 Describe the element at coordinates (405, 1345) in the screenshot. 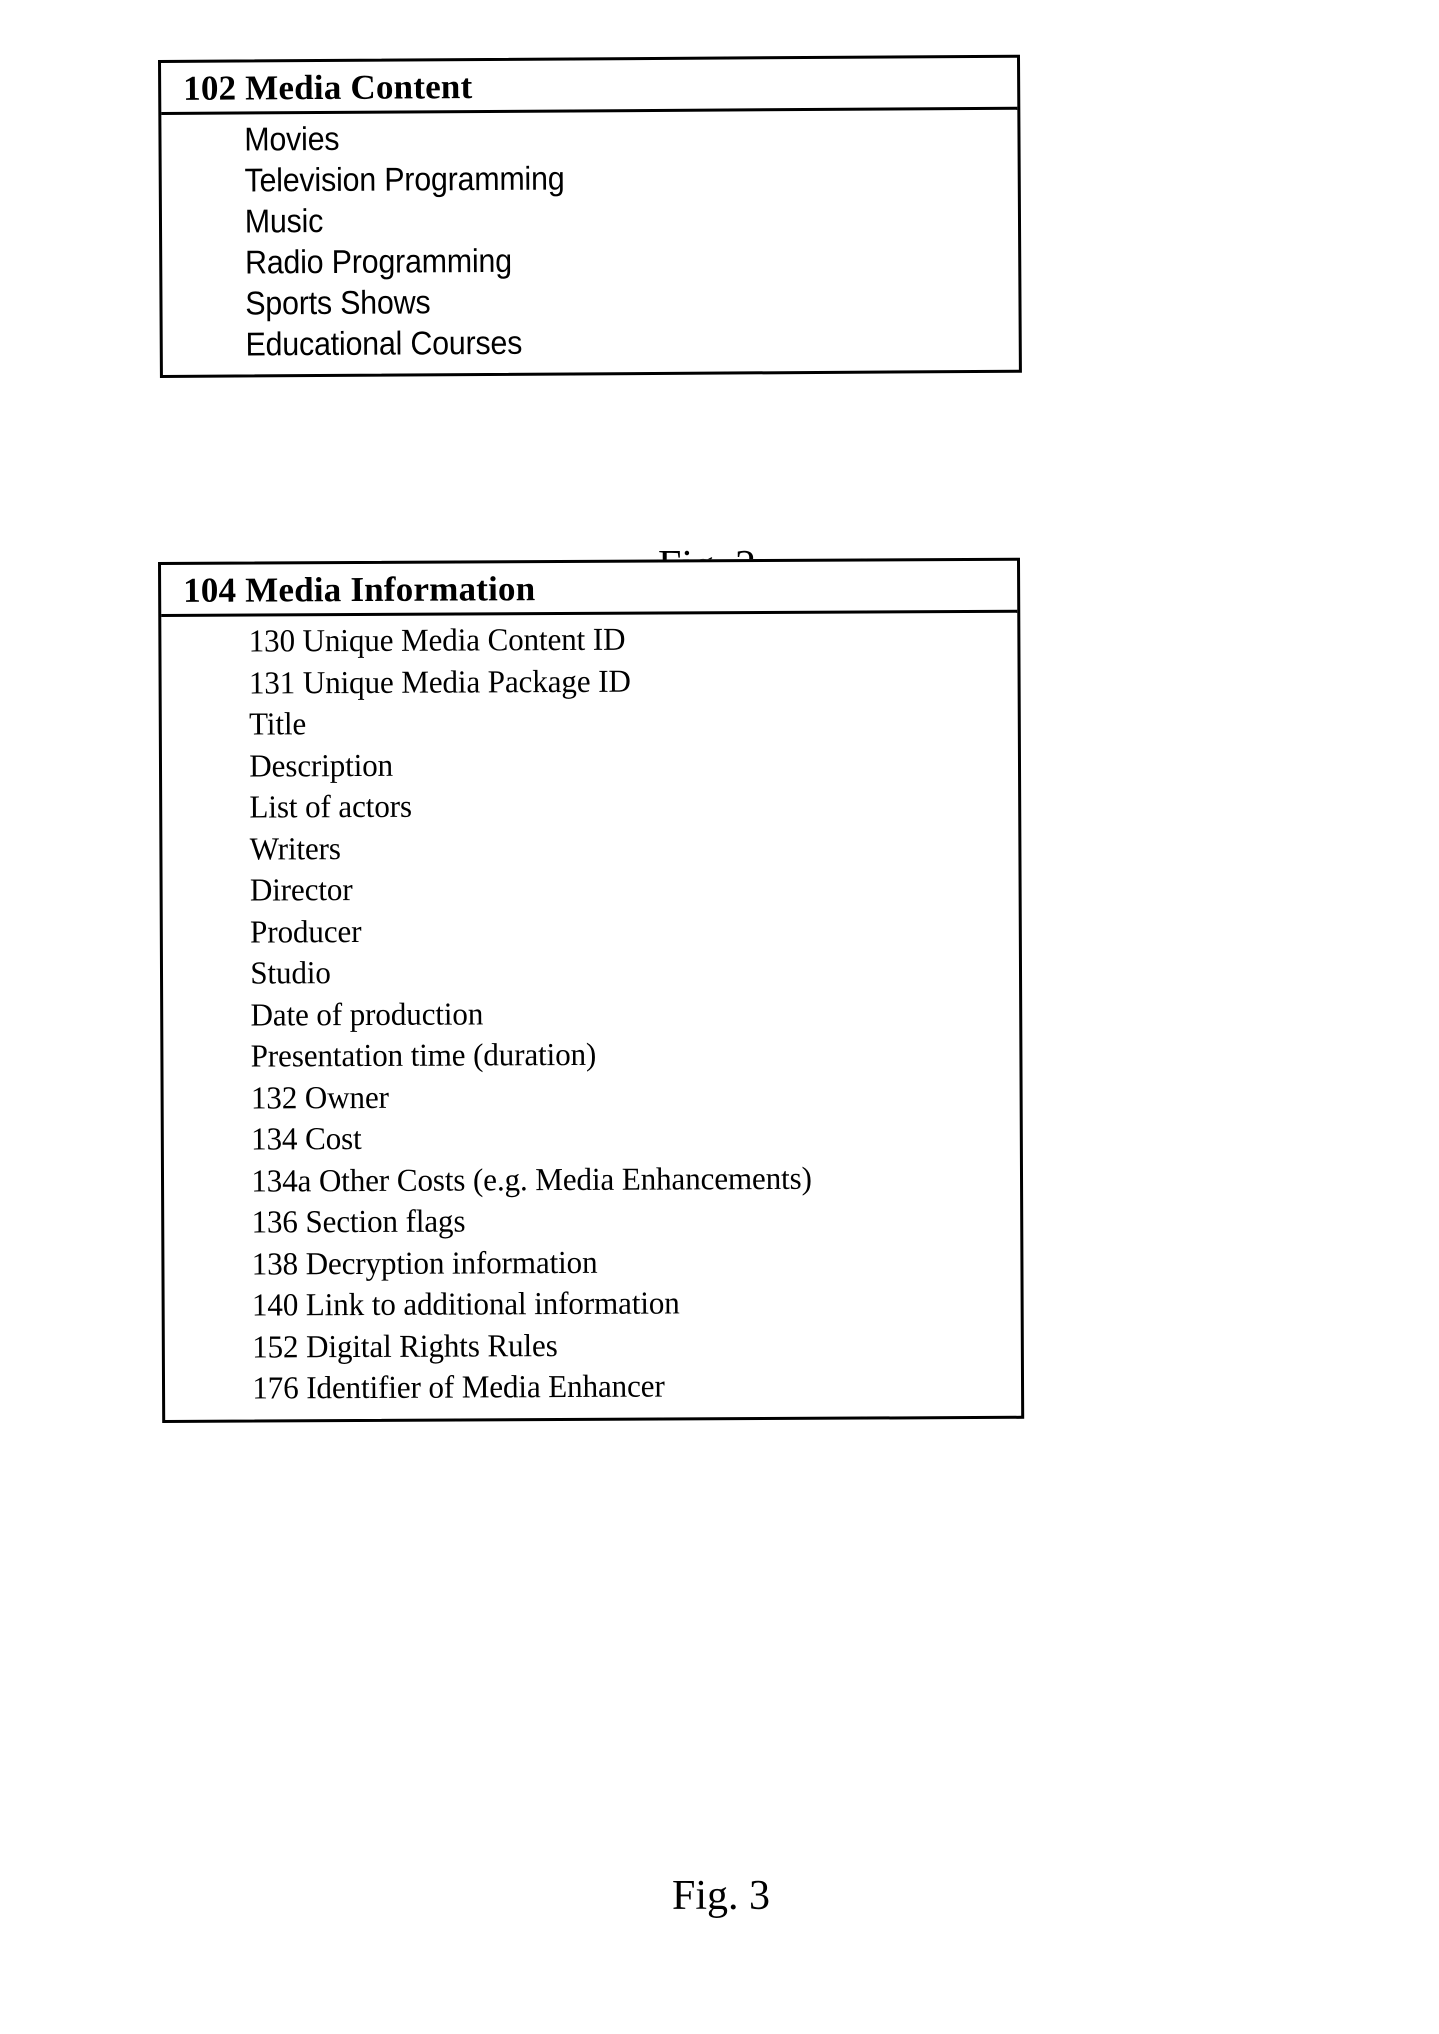

I see `list-item: 152 Digital Rights Rules` at that location.